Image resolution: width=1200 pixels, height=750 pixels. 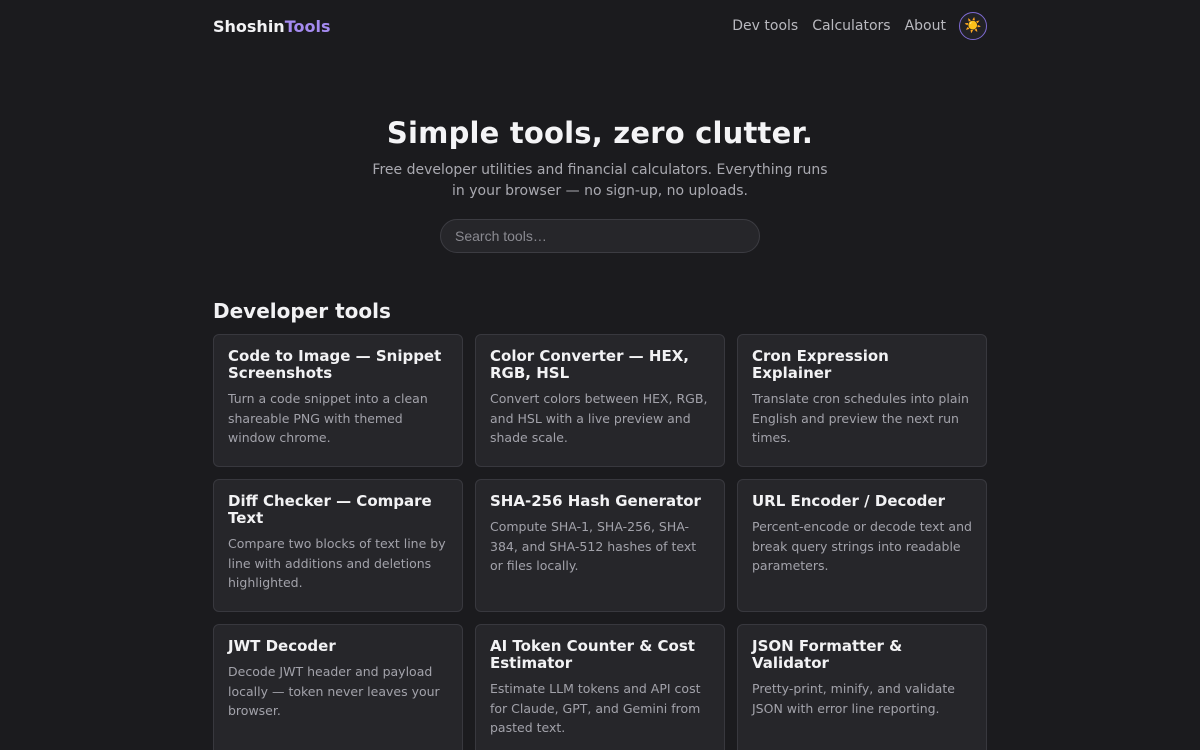 I want to click on nav-dev-tools: Dev tools, so click(x=765, y=26).